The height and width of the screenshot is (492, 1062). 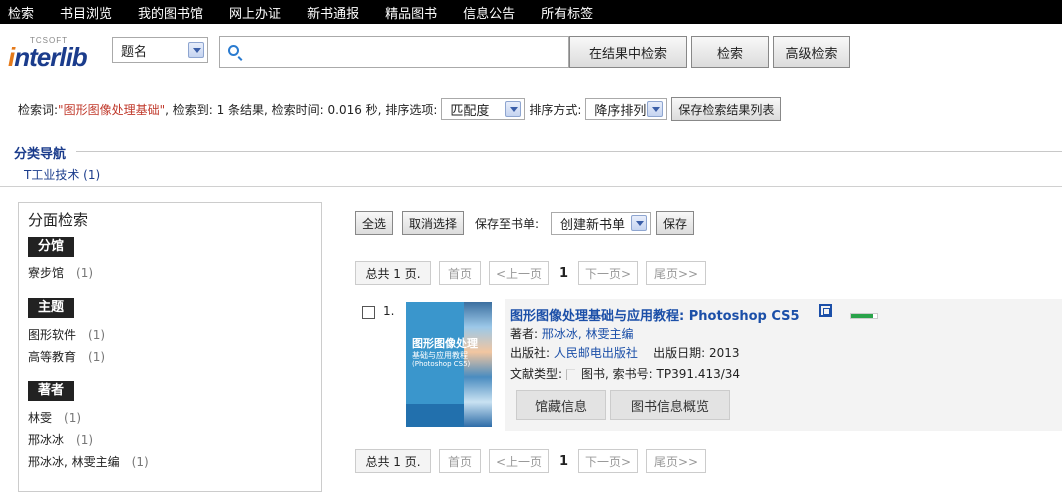 I want to click on sort-way-value: 降序排列, so click(x=620, y=111).